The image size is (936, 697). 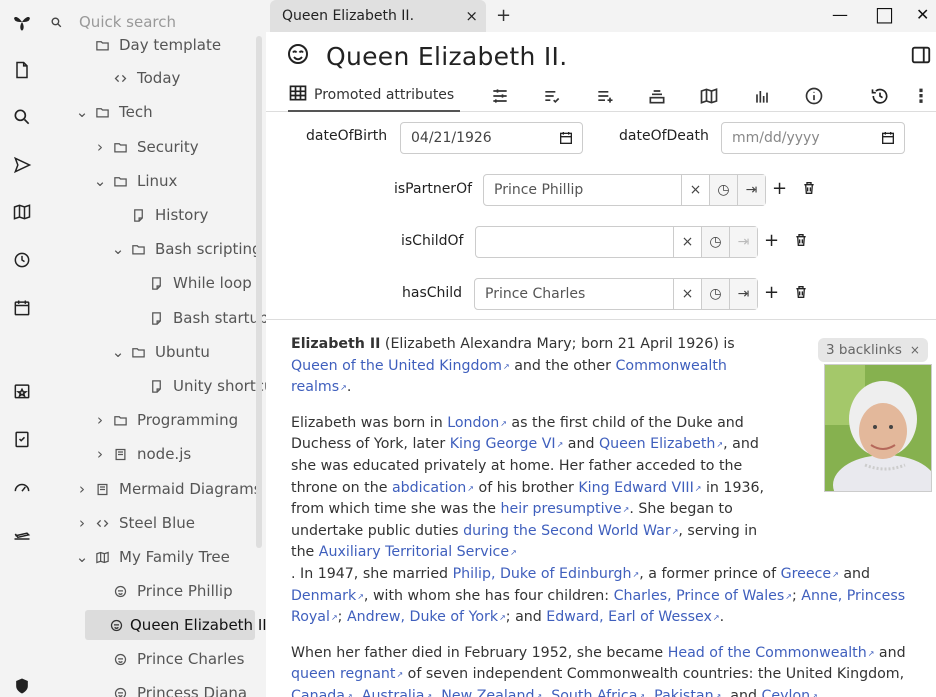 I want to click on shield-icon, so click(x=22, y=684).